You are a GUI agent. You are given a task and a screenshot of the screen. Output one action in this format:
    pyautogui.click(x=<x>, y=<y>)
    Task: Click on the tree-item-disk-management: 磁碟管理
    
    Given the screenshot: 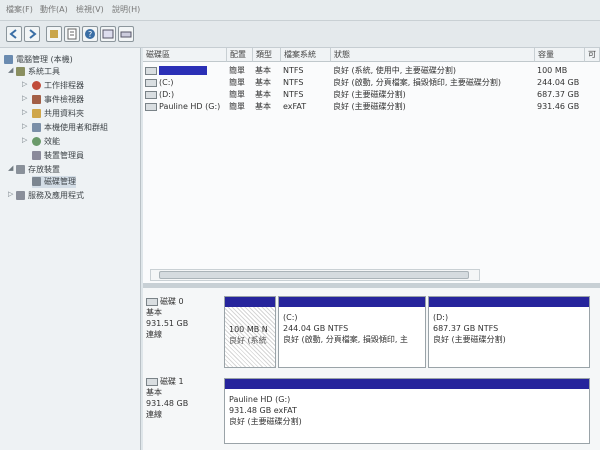 What is the action you would take?
    pyautogui.click(x=54, y=182)
    